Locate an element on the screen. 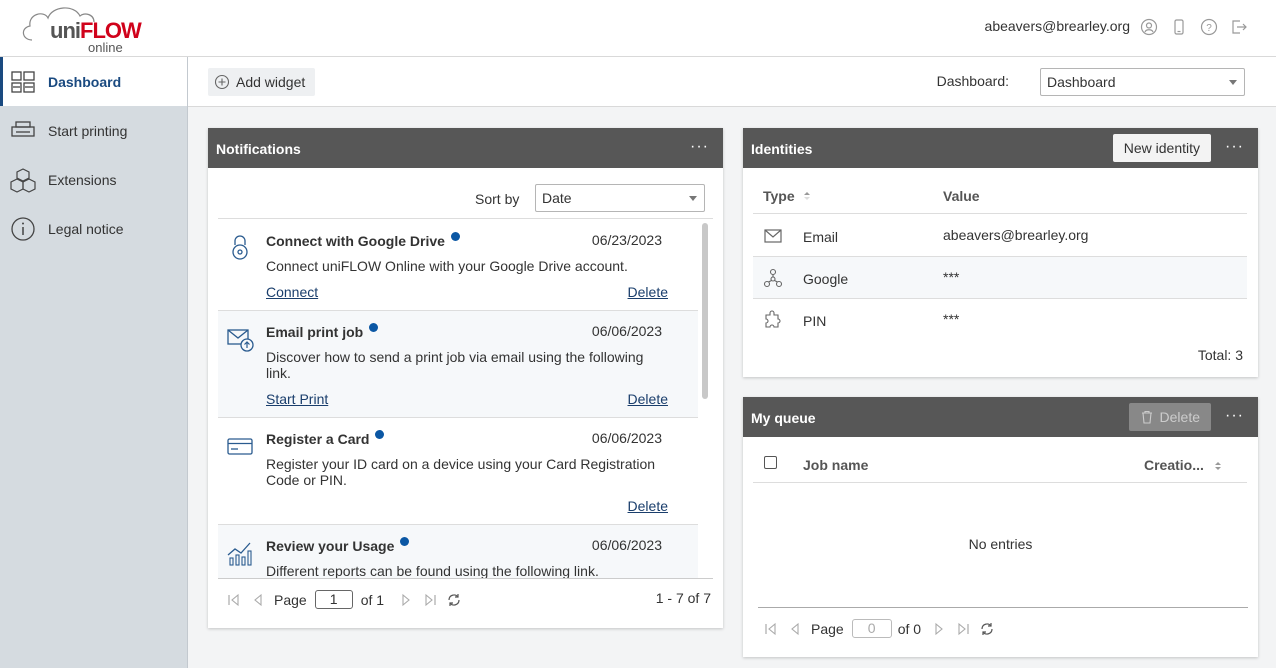 This screenshot has height=668, width=1276. uniflow-logo: uniFLOW online is located at coordinates (80, 28).